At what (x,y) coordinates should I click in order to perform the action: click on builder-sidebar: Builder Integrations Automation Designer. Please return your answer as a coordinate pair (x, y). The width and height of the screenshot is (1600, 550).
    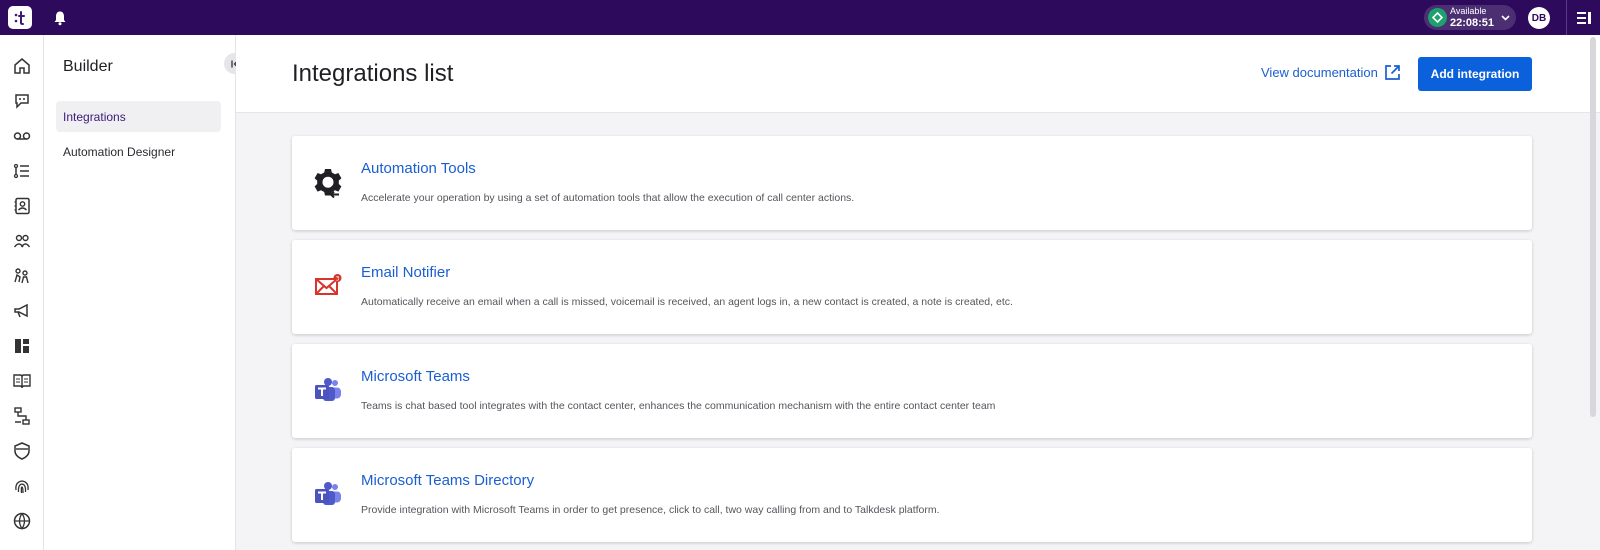
    Looking at the image, I should click on (144, 292).